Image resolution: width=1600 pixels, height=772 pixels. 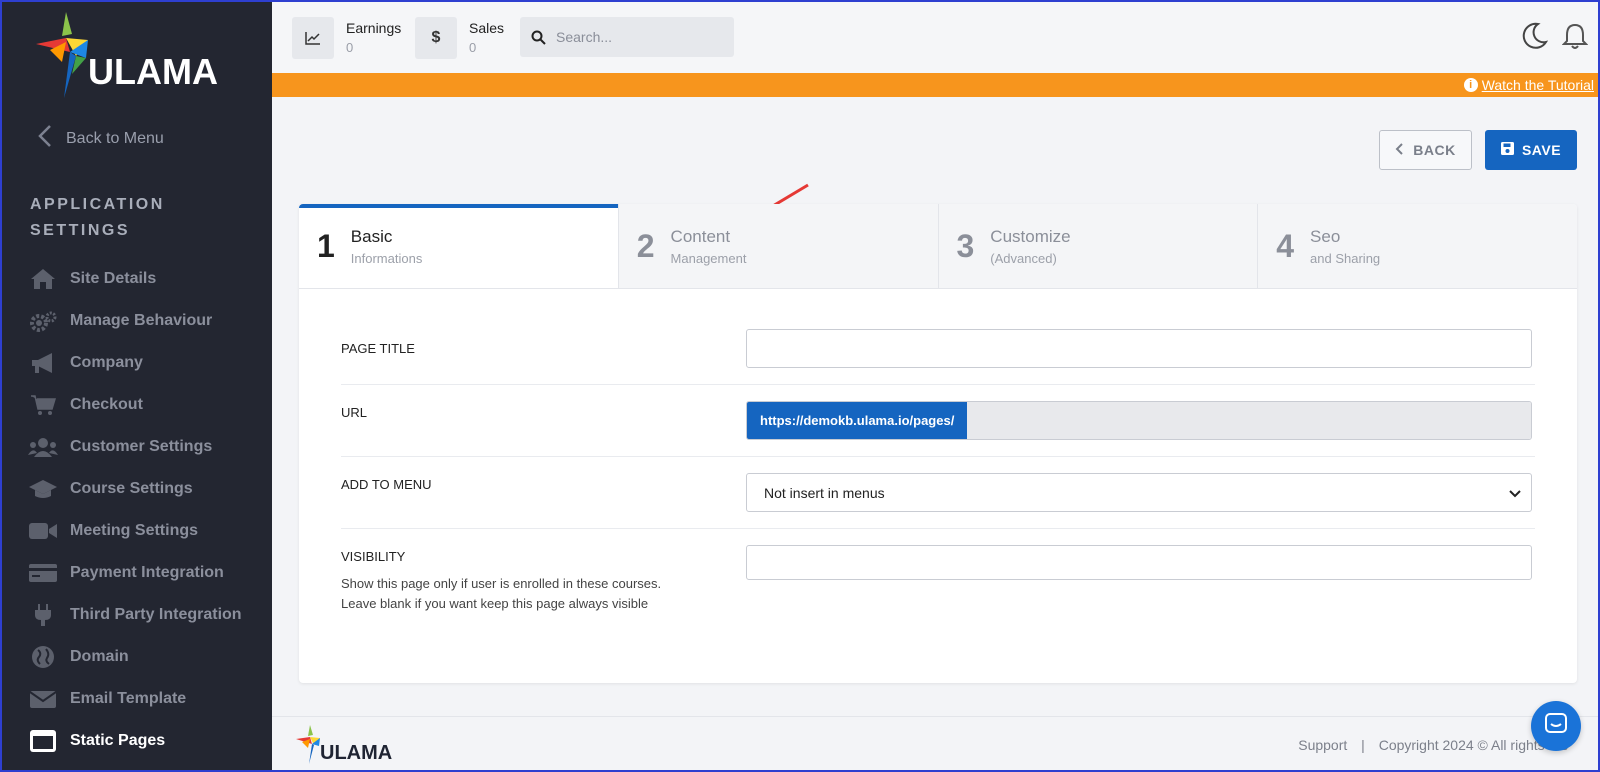 What do you see at coordinates (1515, 493) in the screenshot?
I see `chevron-down-icon` at bounding box center [1515, 493].